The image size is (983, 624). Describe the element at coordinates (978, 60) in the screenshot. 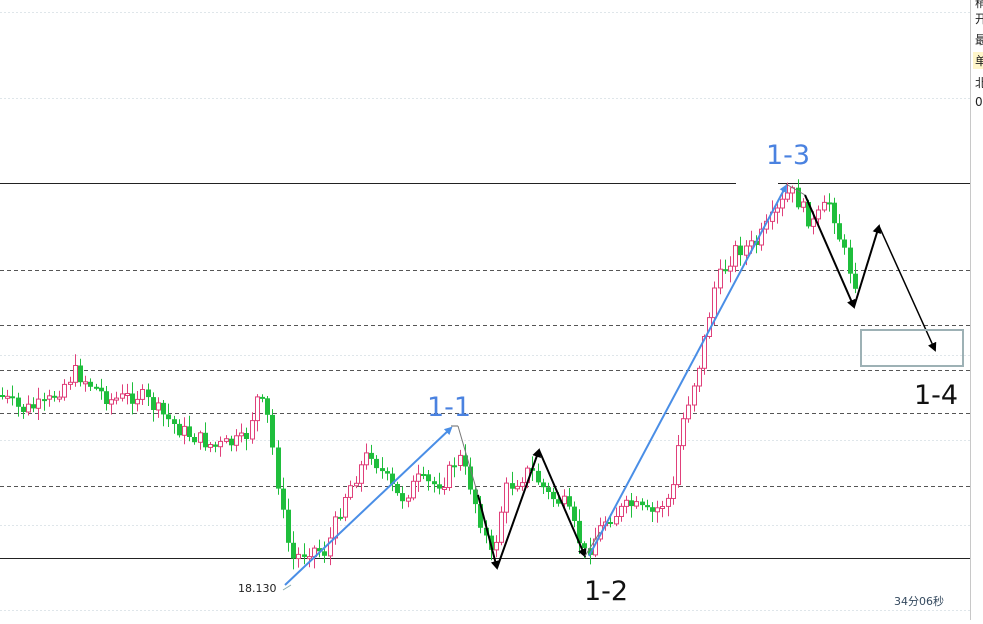

I see `side-row-3: 单` at that location.